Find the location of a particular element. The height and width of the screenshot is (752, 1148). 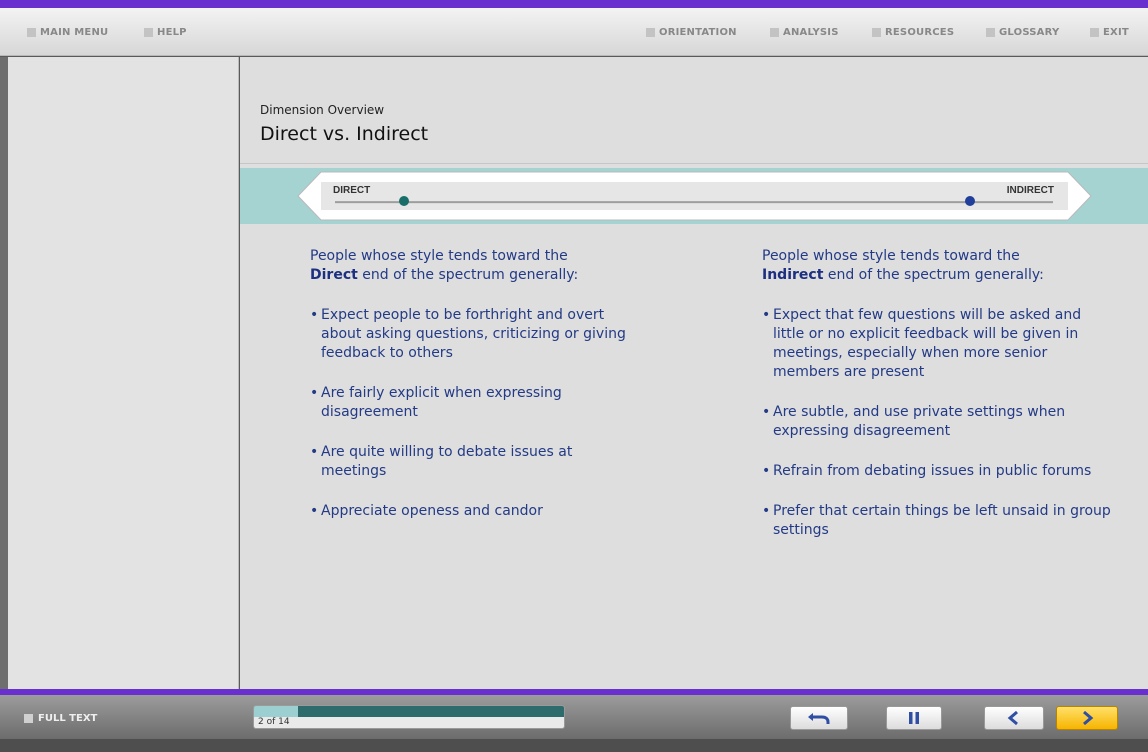

progress-fill is located at coordinates (276, 711).